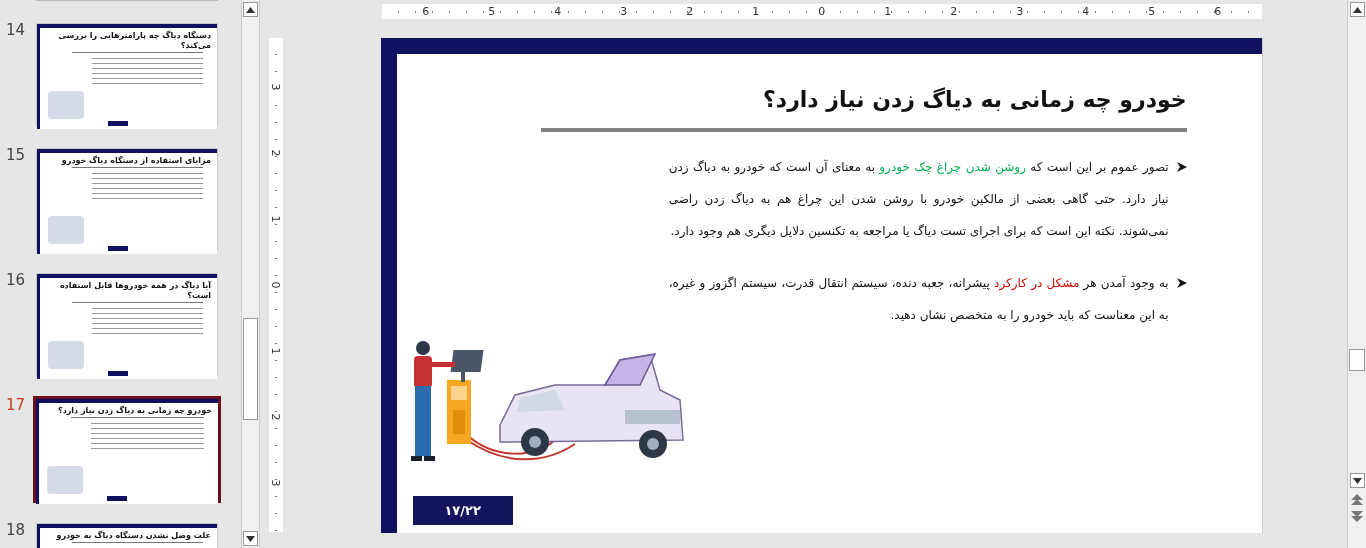 Image resolution: width=1366 pixels, height=548 pixels. Describe the element at coordinates (134, 40) in the screenshot. I see `thumbnail-title: دستگاه دیاگ چه پارامترهایی را بررسی می‌کند؟` at that location.